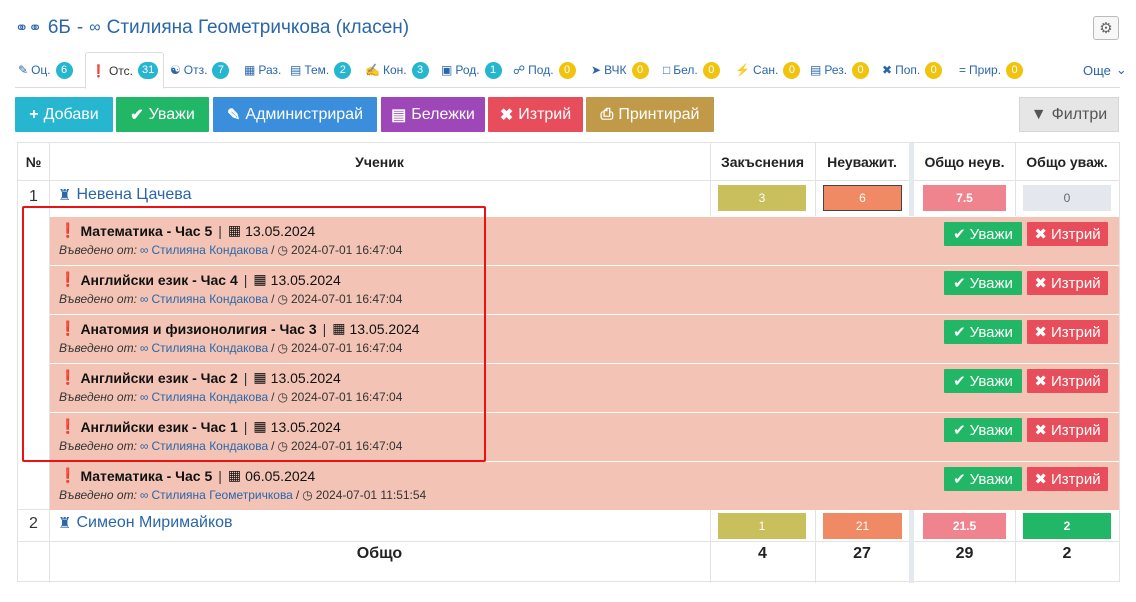 This screenshot has width=1136, height=602. Describe the element at coordinates (45, 70) in the screenshot. I see `tab-grades: ✎ Оц. 6` at that location.